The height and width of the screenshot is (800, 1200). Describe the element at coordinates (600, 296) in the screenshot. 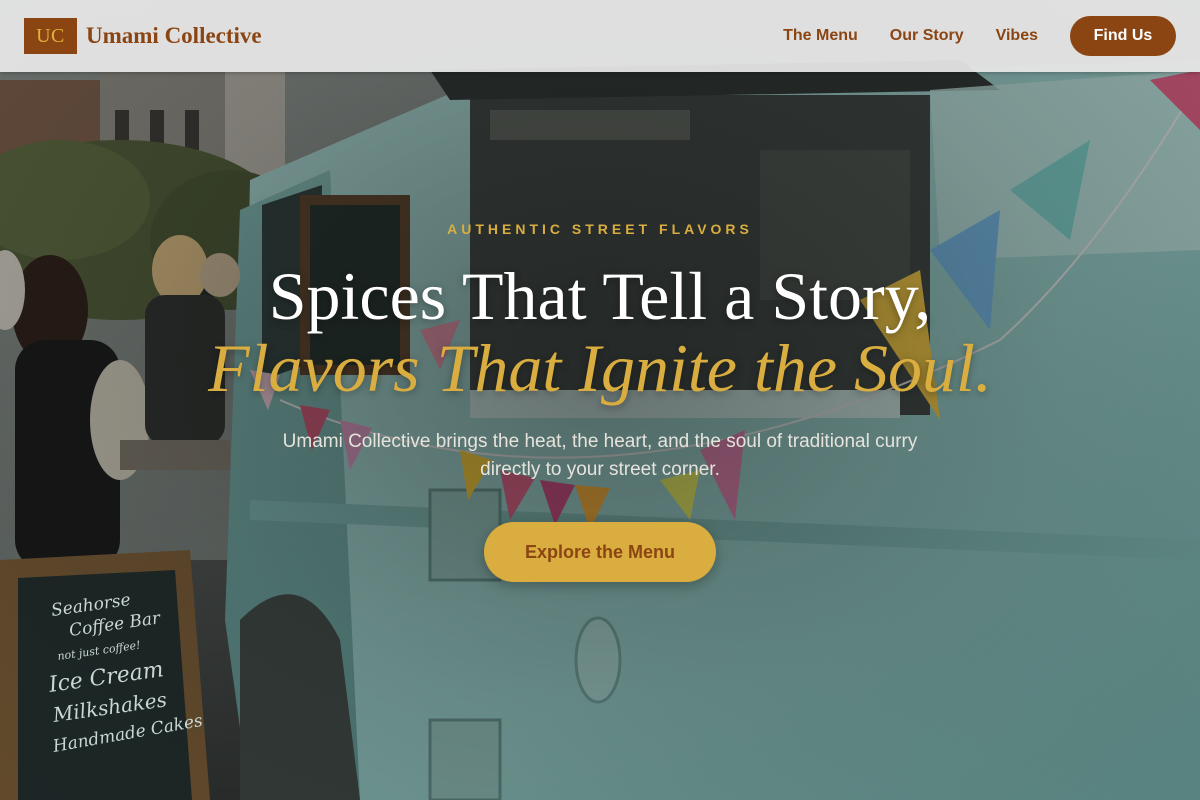

I see `hero-headline-line1: Spices That Tell a Story,` at that location.